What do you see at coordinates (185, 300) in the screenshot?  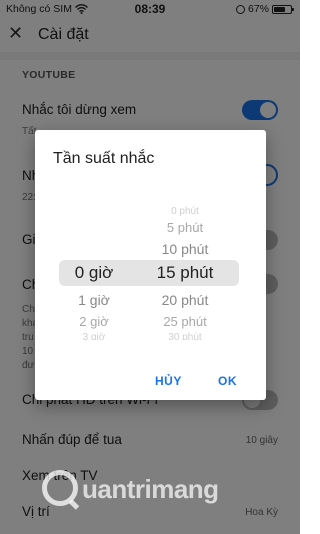 I see `minute-option: 20 phút` at bounding box center [185, 300].